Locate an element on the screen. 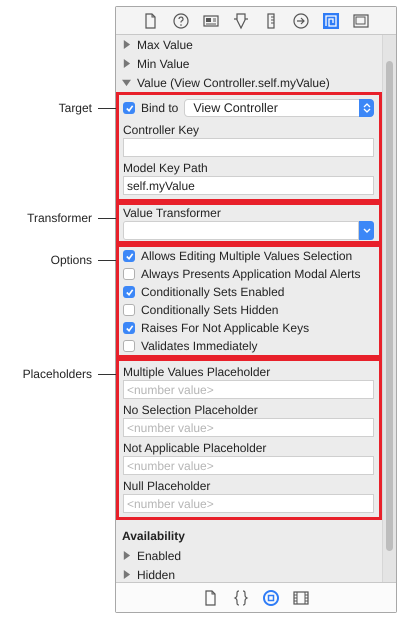 The width and height of the screenshot is (404, 621). field-label: Value Transformer is located at coordinates (172, 213).